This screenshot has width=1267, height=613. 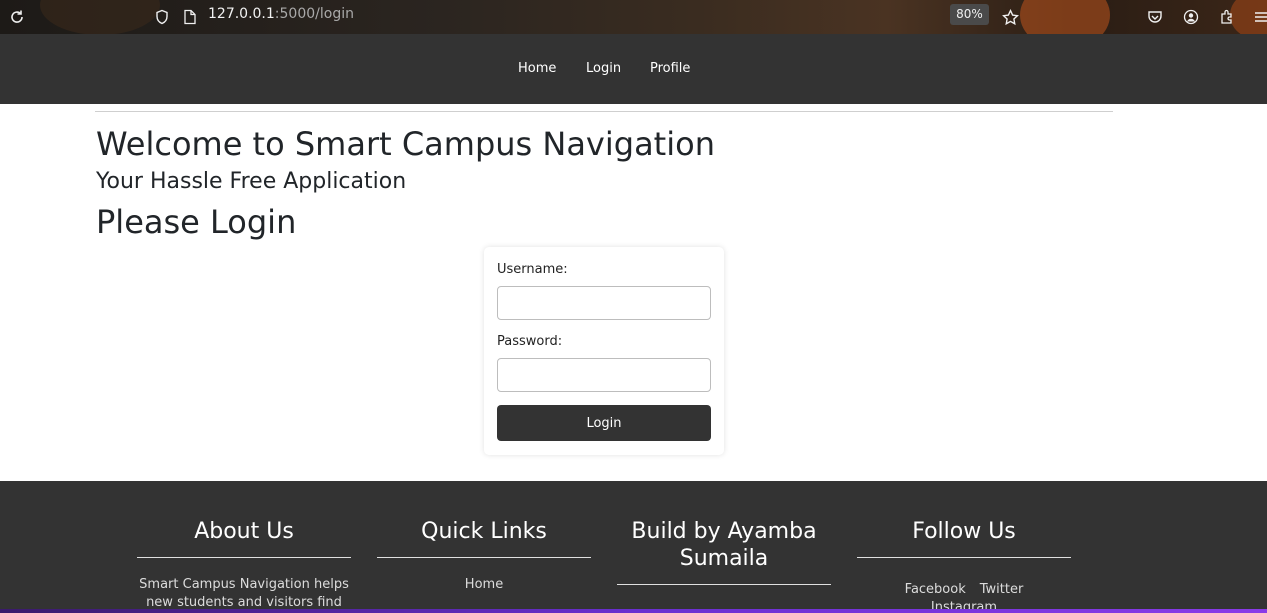 I want to click on page-subtitle: Your Hassle Free Application, so click(x=251, y=181).